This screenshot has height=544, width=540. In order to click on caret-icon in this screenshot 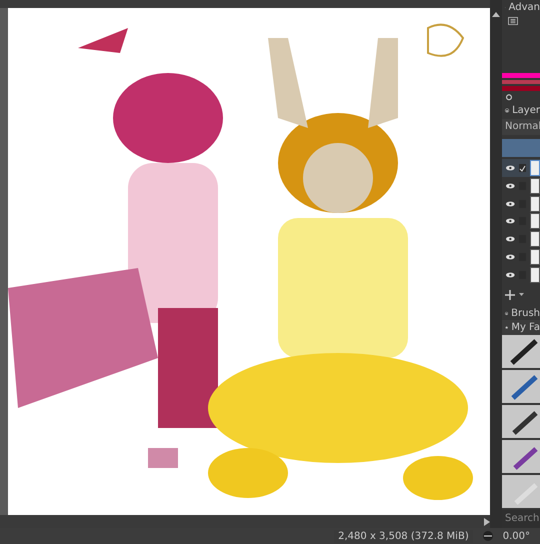, I will do `click(521, 294)`.